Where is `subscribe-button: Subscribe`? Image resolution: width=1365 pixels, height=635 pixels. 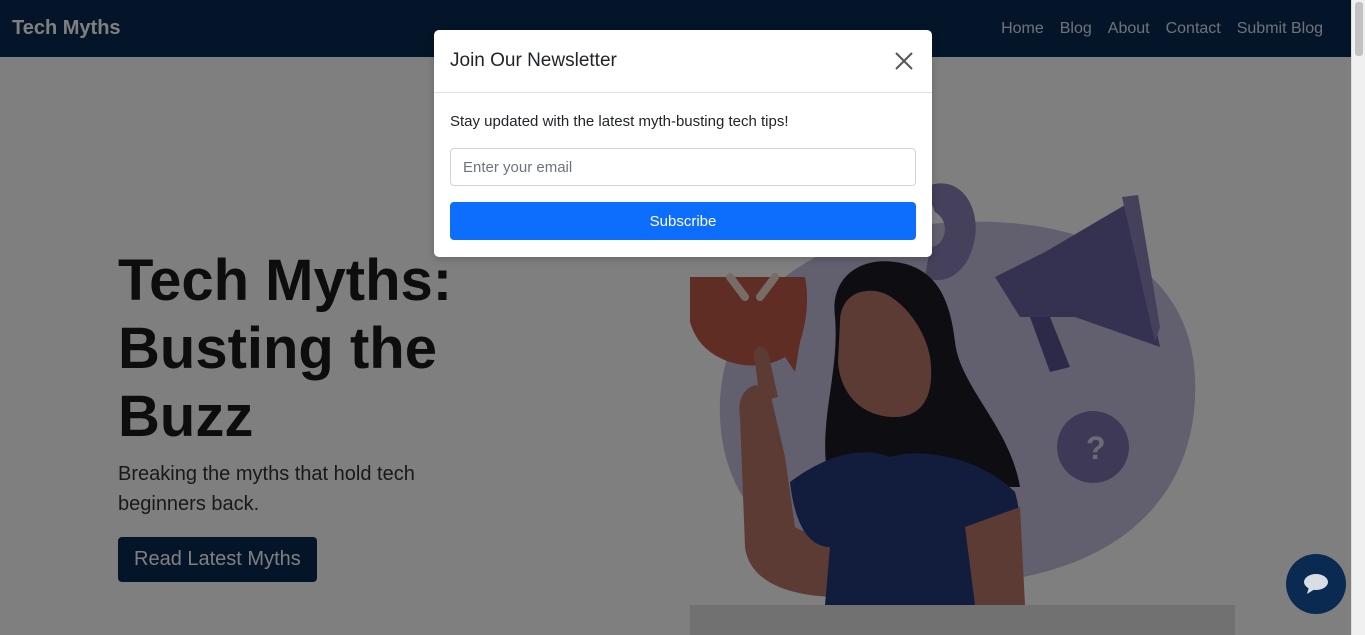 subscribe-button: Subscribe is located at coordinates (683, 221).